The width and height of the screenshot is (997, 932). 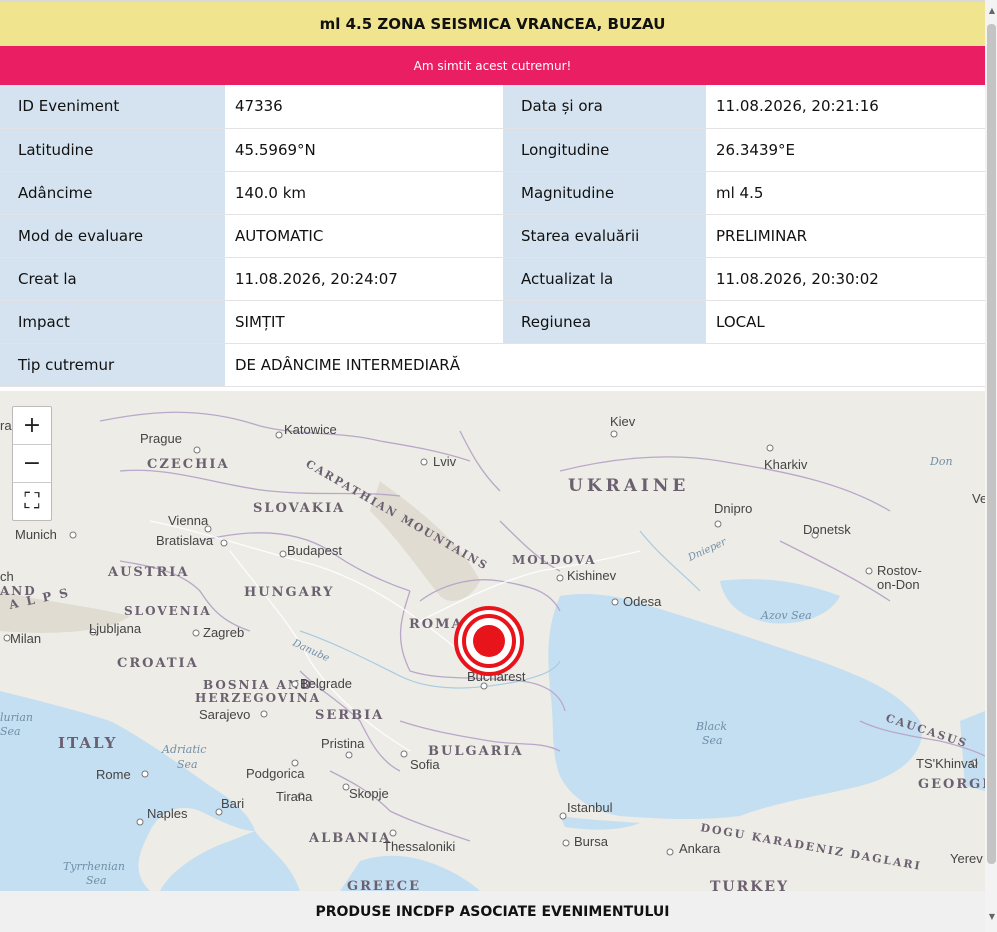 What do you see at coordinates (951, 784) in the screenshot?
I see `label-georgia: GEORGI` at bounding box center [951, 784].